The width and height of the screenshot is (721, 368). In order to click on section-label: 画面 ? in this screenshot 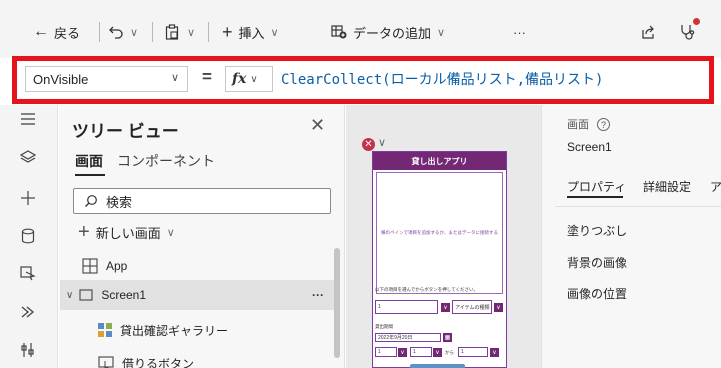, I will do `click(589, 124)`.